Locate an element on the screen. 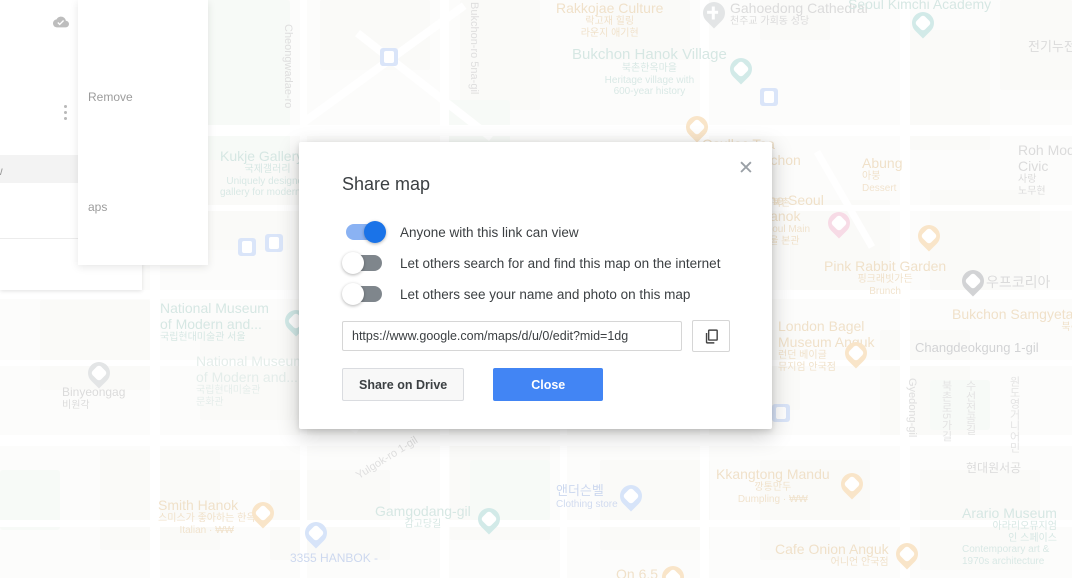  bus-stop-icon is located at coordinates (769, 97).